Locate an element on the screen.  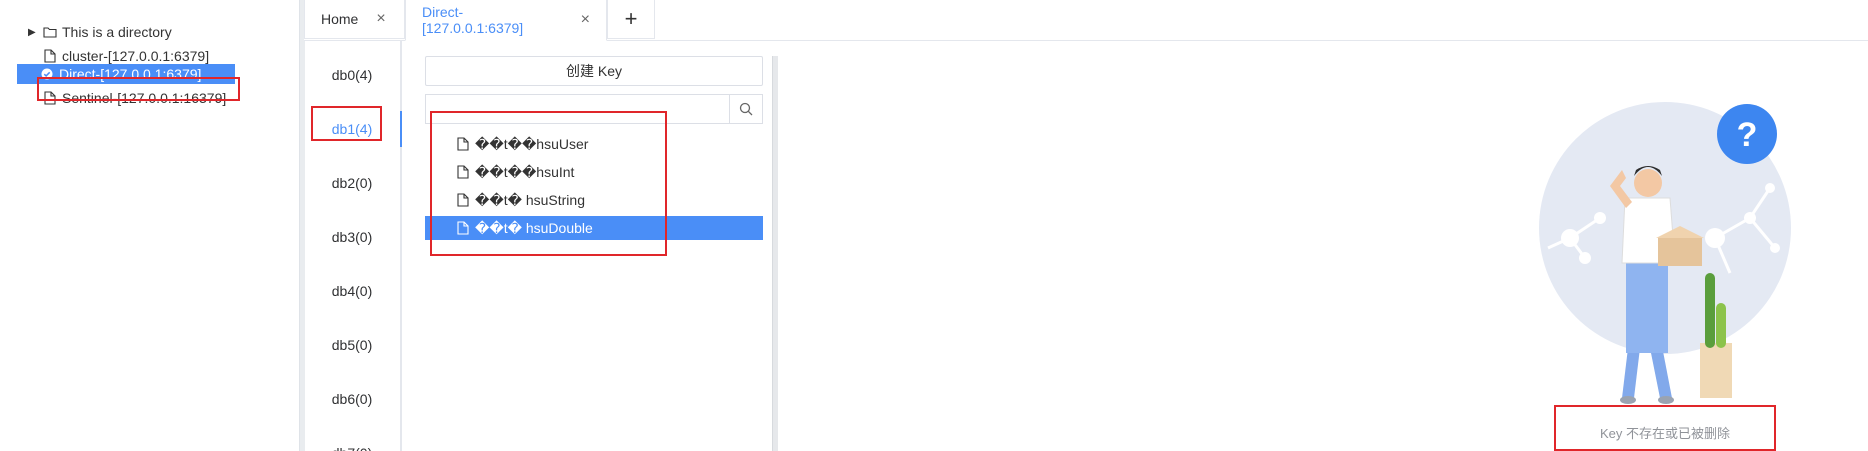
active-db-indicator is located at coordinates (401, 129).